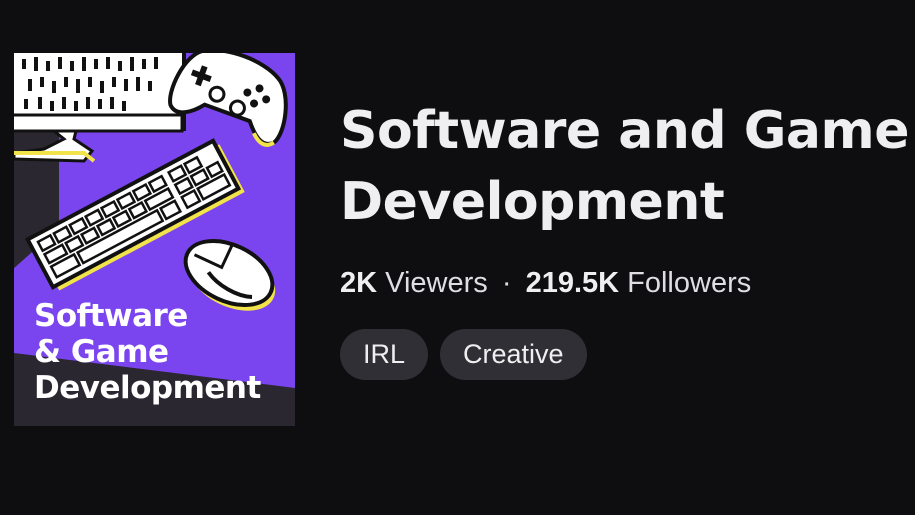  Describe the element at coordinates (625, 354) in the screenshot. I see `tag-list: IRL Creative` at that location.